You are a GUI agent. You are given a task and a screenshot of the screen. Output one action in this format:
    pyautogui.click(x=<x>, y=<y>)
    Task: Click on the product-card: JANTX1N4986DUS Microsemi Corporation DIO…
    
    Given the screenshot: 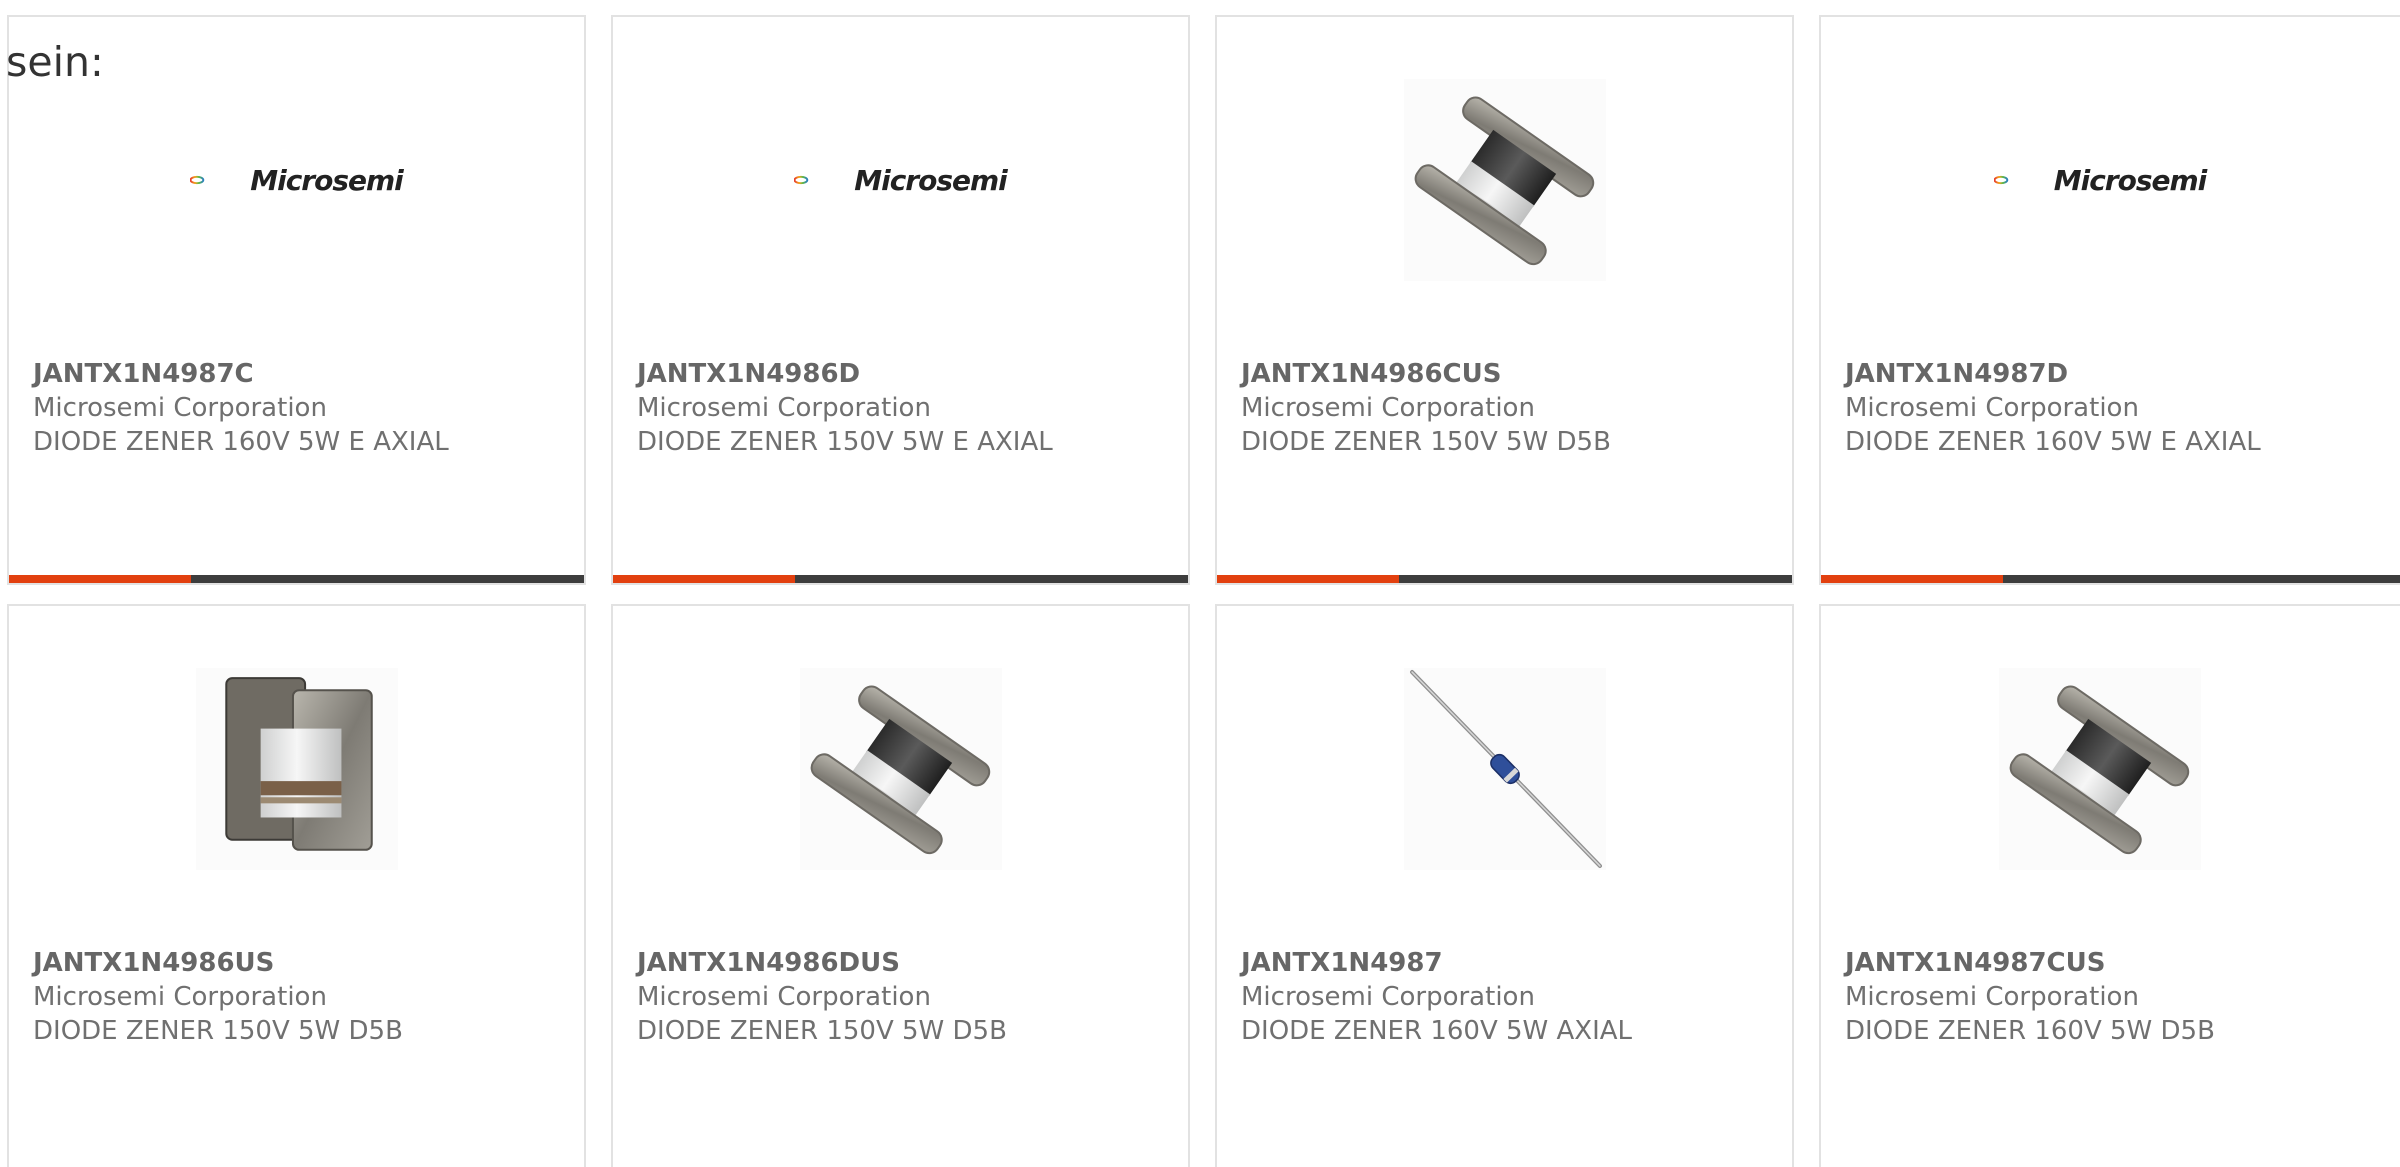 What is the action you would take?
    pyautogui.click(x=900, y=885)
    